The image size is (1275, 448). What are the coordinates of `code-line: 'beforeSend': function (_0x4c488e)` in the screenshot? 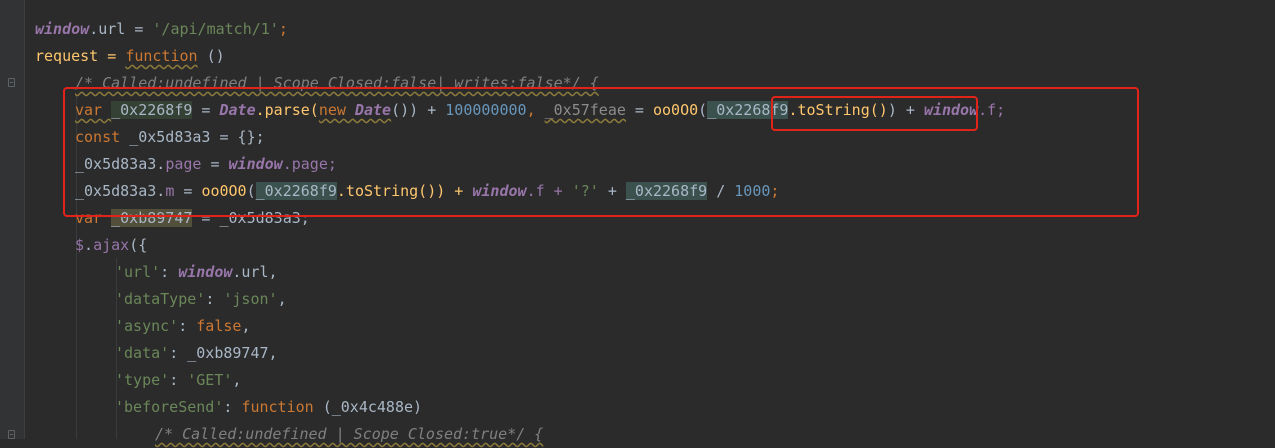 It's located at (269, 407).